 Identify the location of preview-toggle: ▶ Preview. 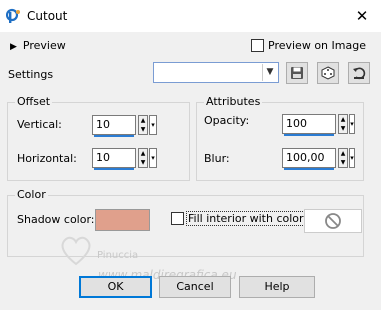
(38, 45).